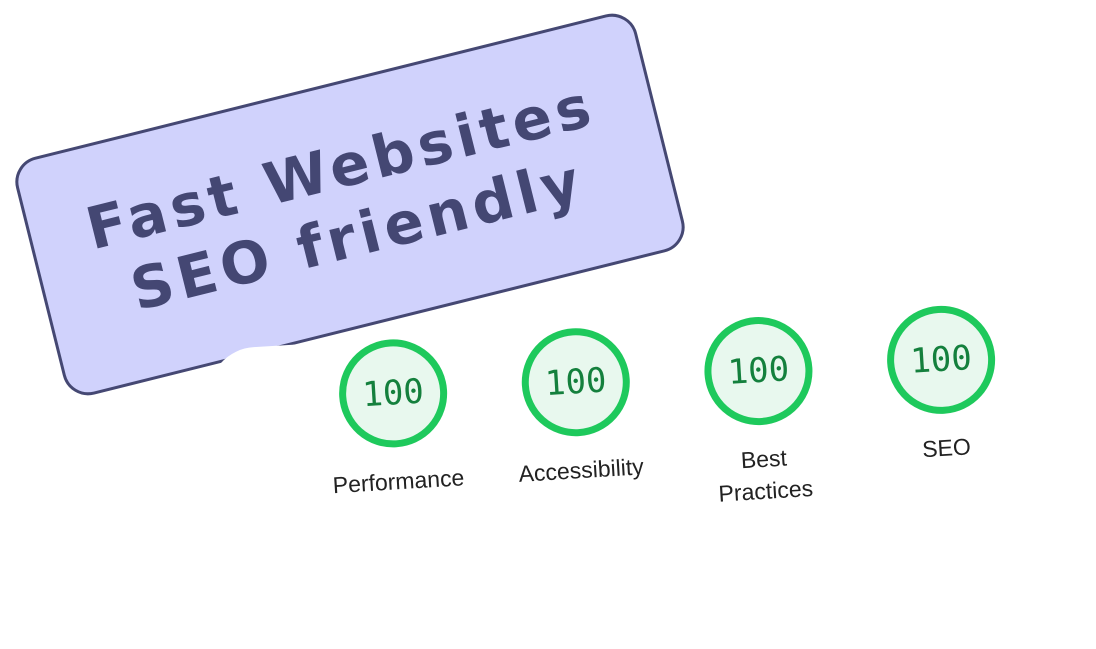 The image size is (1096, 649). I want to click on gauge-accessibility: 100 Accessibility, so click(577, 407).